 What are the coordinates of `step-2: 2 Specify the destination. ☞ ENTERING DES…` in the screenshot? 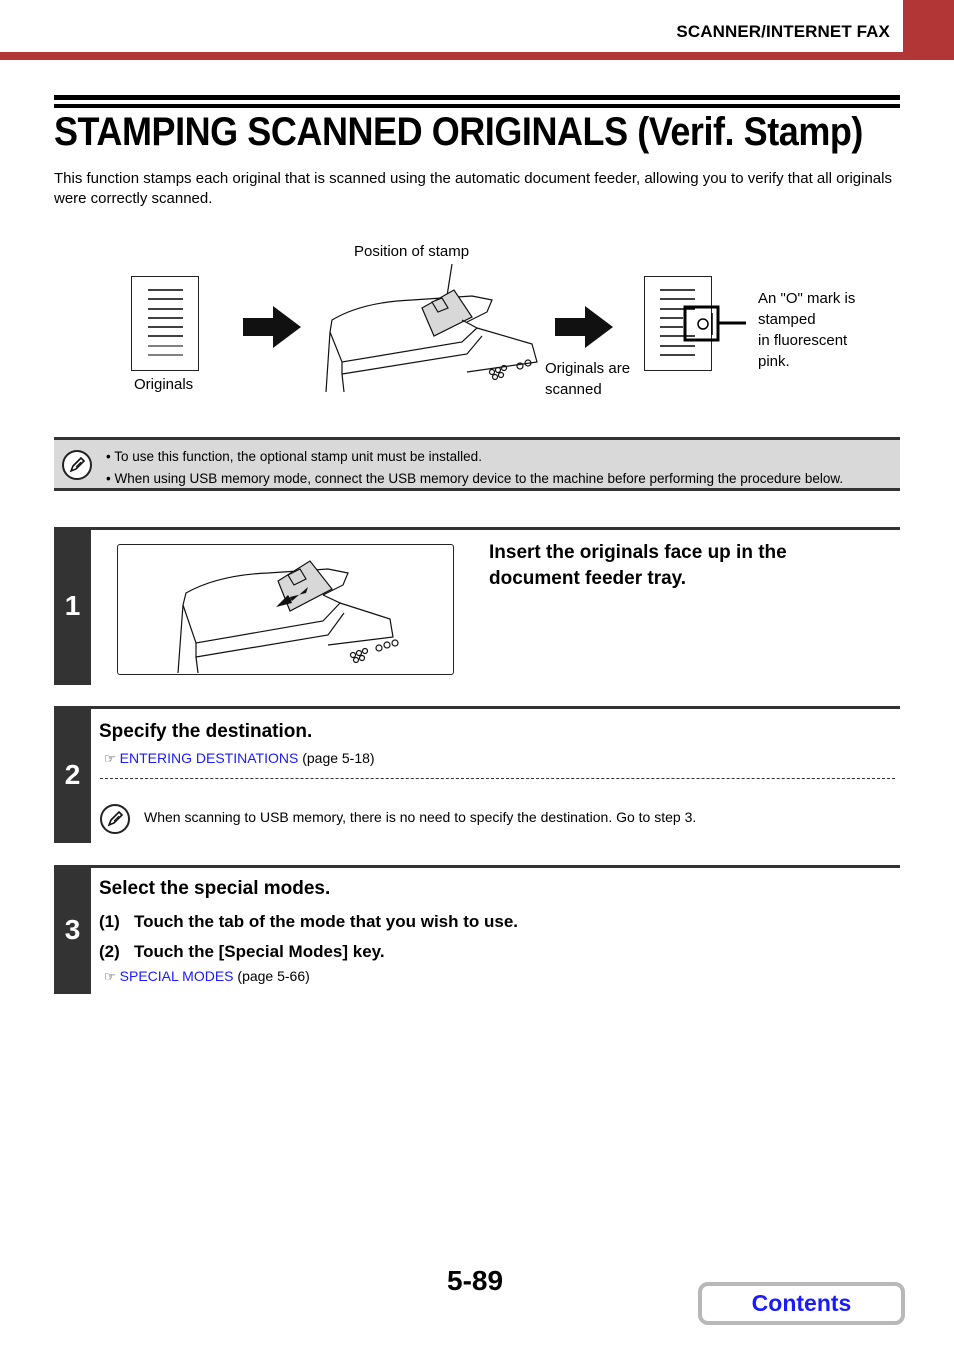 It's located at (477, 774).